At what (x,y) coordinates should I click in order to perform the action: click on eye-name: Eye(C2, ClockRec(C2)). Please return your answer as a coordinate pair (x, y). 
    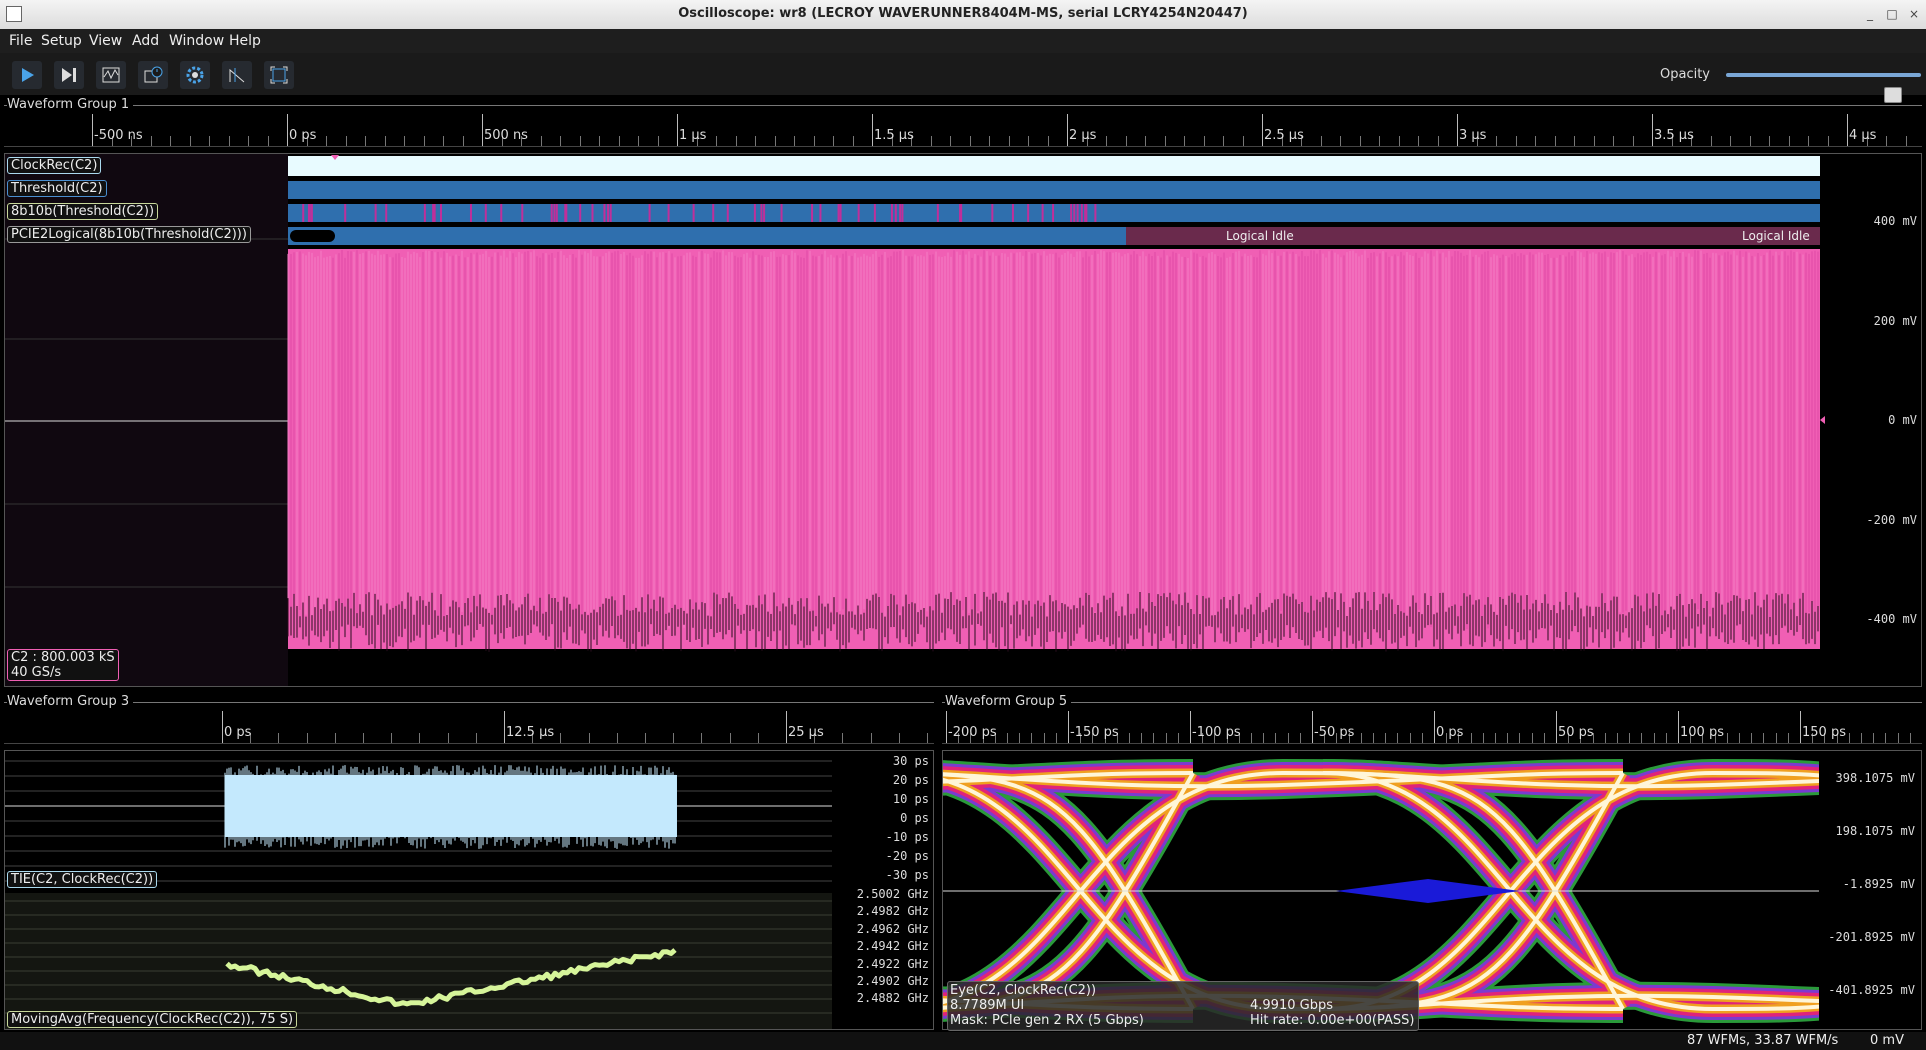
    Looking at the image, I should click on (1023, 990).